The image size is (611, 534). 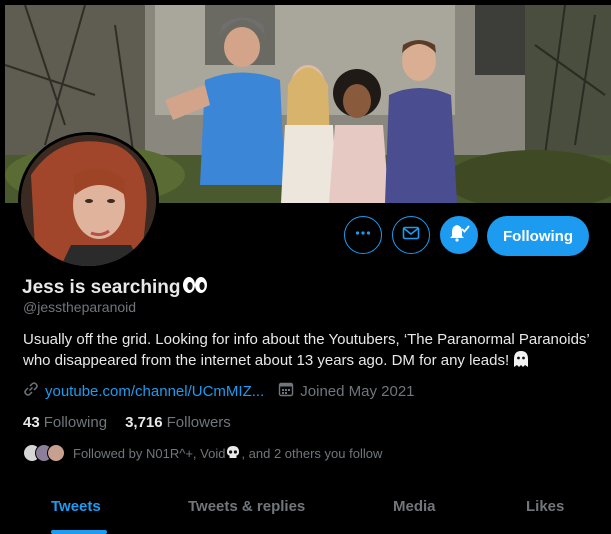 I want to click on following-count: 43, so click(x=31, y=422).